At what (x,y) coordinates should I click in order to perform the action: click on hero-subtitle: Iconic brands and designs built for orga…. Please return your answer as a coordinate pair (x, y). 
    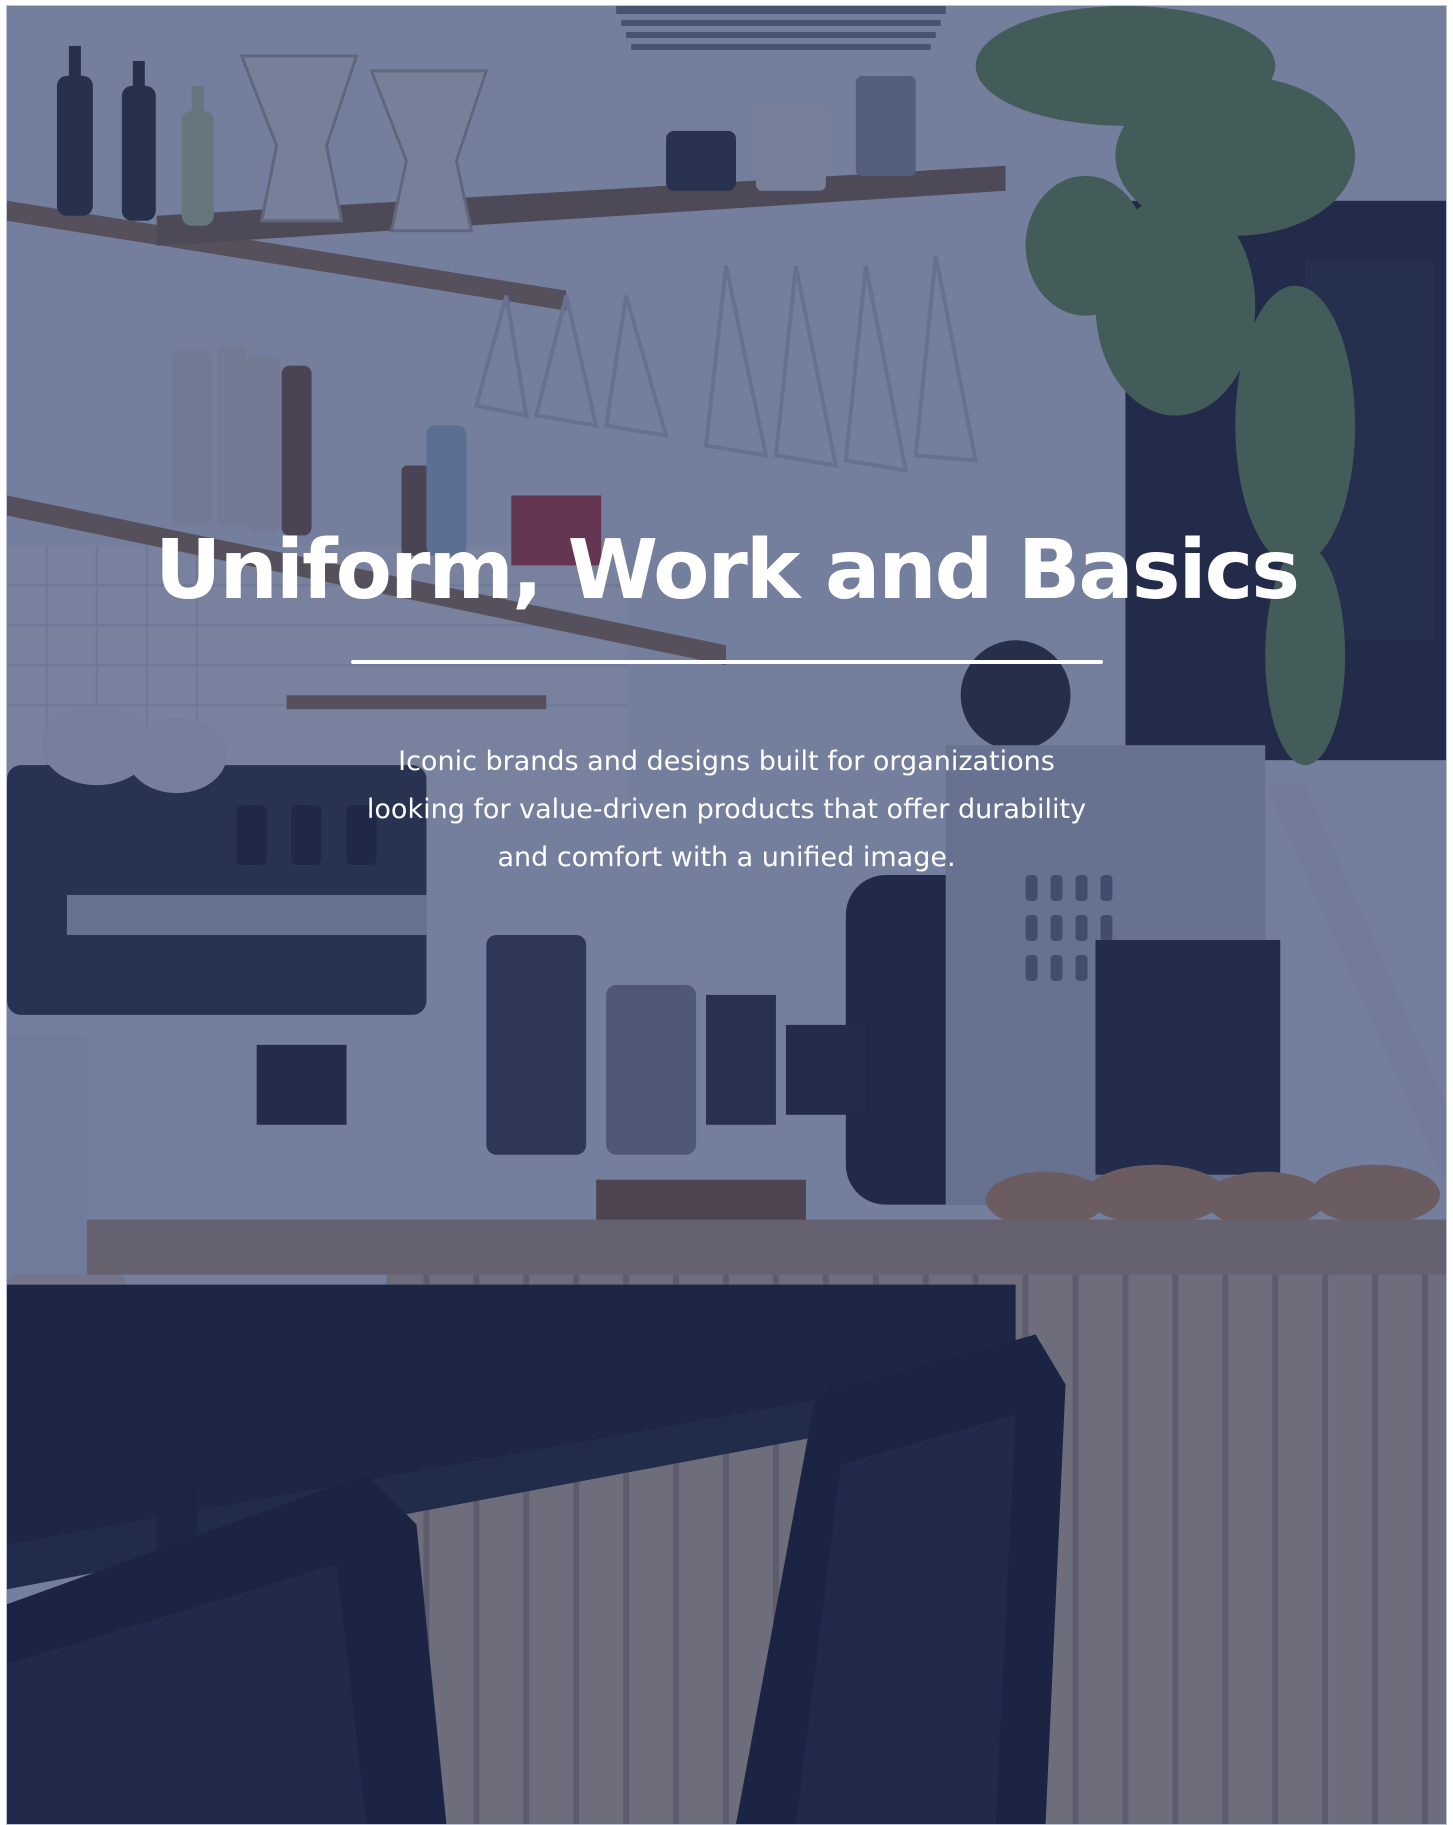
    Looking at the image, I should click on (726, 810).